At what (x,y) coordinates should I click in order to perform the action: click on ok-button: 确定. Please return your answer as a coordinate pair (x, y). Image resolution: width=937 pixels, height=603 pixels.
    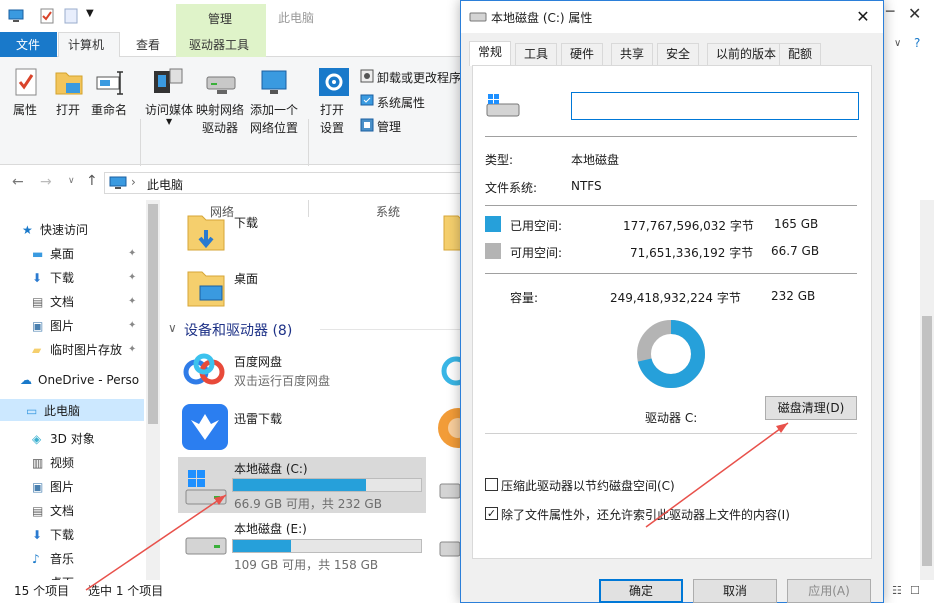
    Looking at the image, I should click on (641, 591).